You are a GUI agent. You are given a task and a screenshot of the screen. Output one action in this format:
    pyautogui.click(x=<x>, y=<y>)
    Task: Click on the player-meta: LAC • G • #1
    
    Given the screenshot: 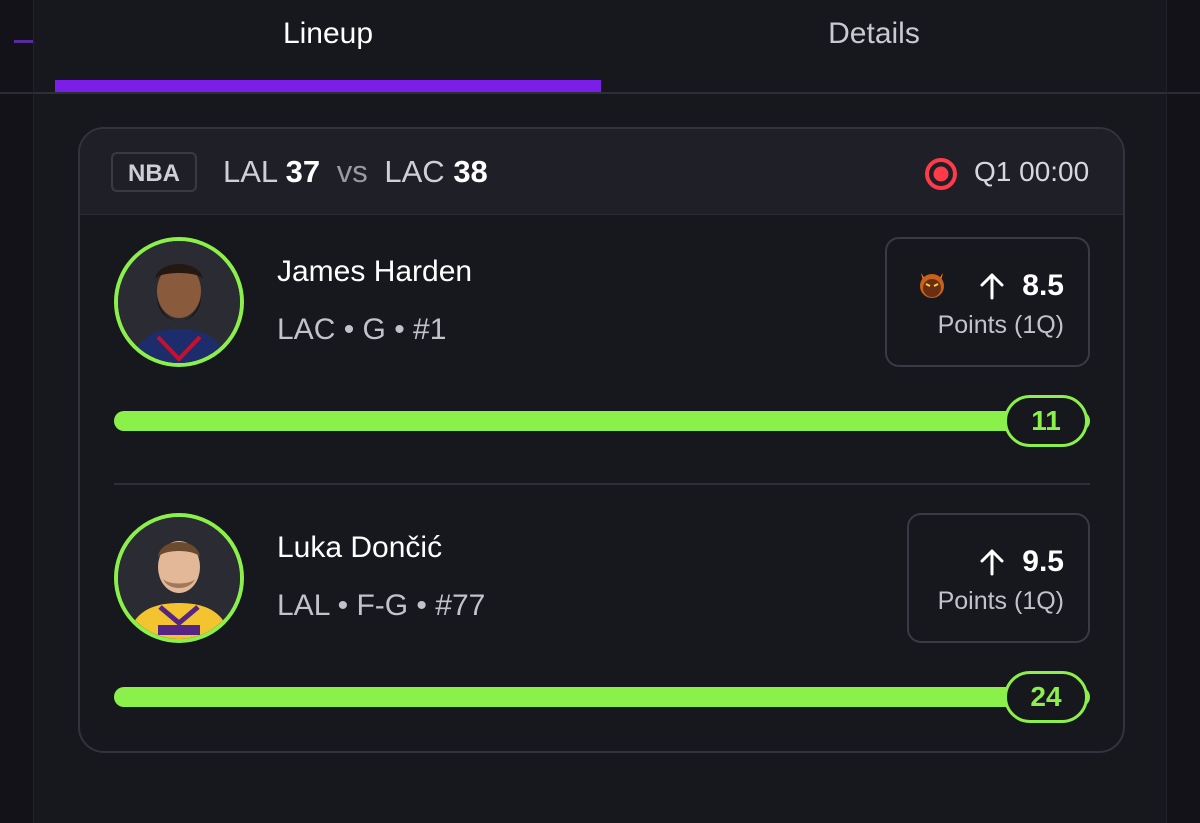 What is the action you would take?
    pyautogui.click(x=362, y=329)
    